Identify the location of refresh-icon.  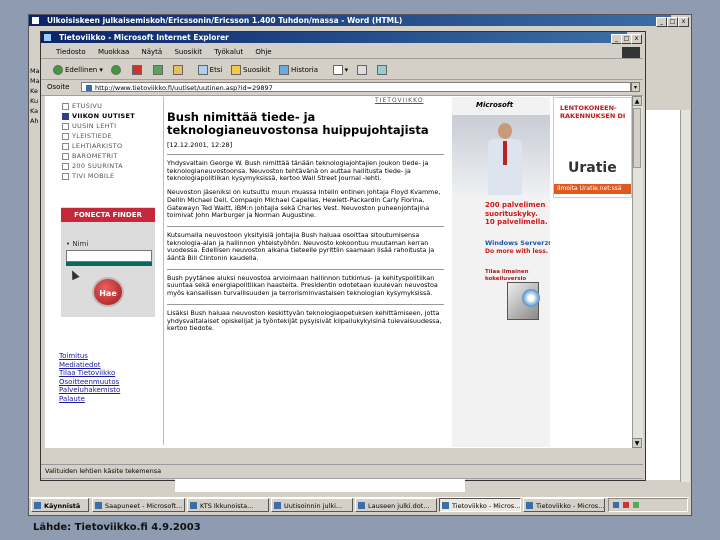
(157, 70).